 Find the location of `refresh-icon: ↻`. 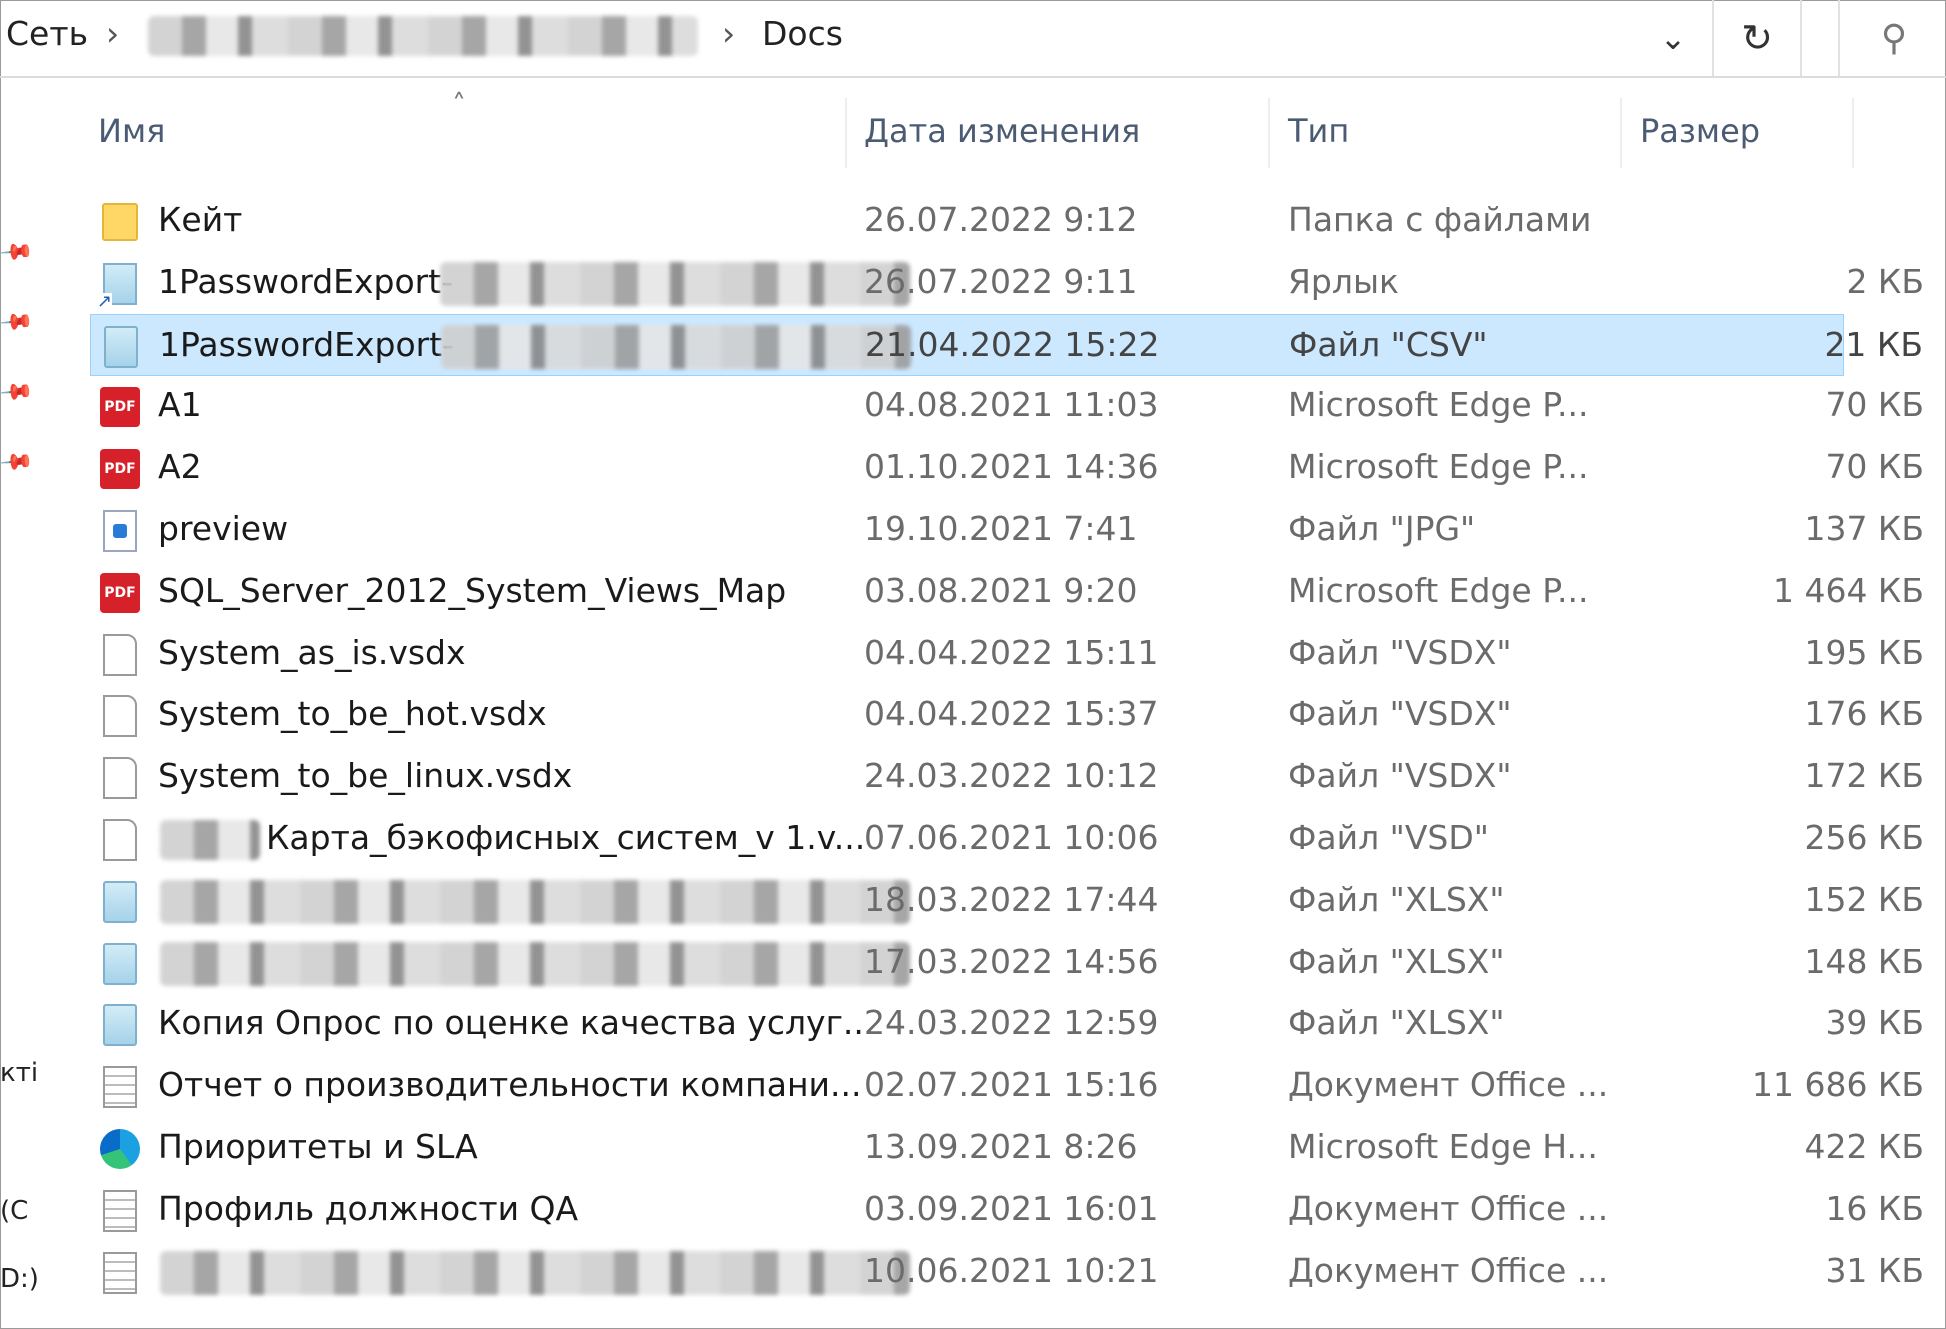

refresh-icon: ↻ is located at coordinates (1757, 38).